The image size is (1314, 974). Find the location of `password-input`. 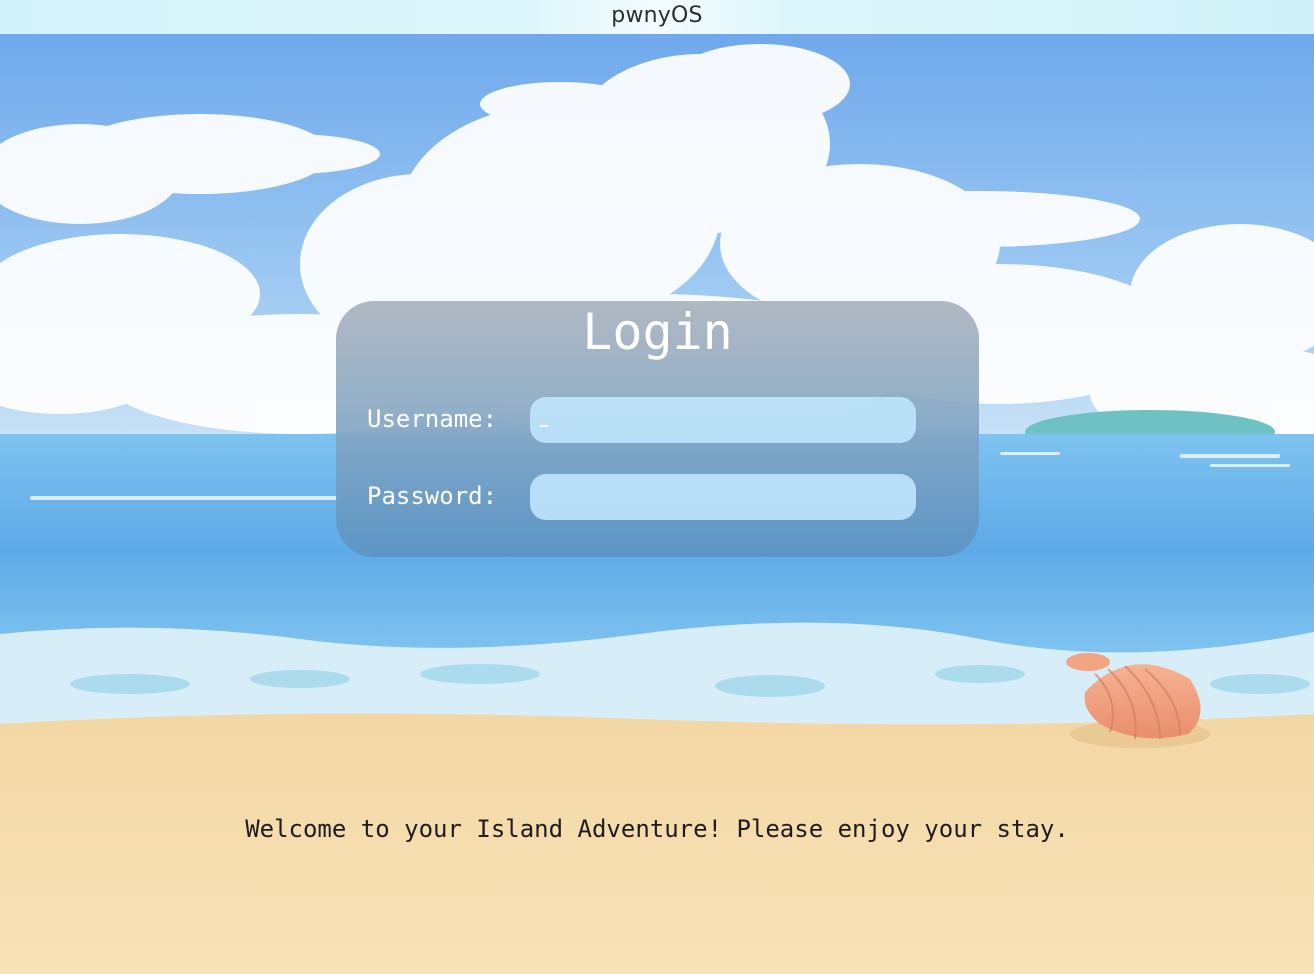

password-input is located at coordinates (723, 497).